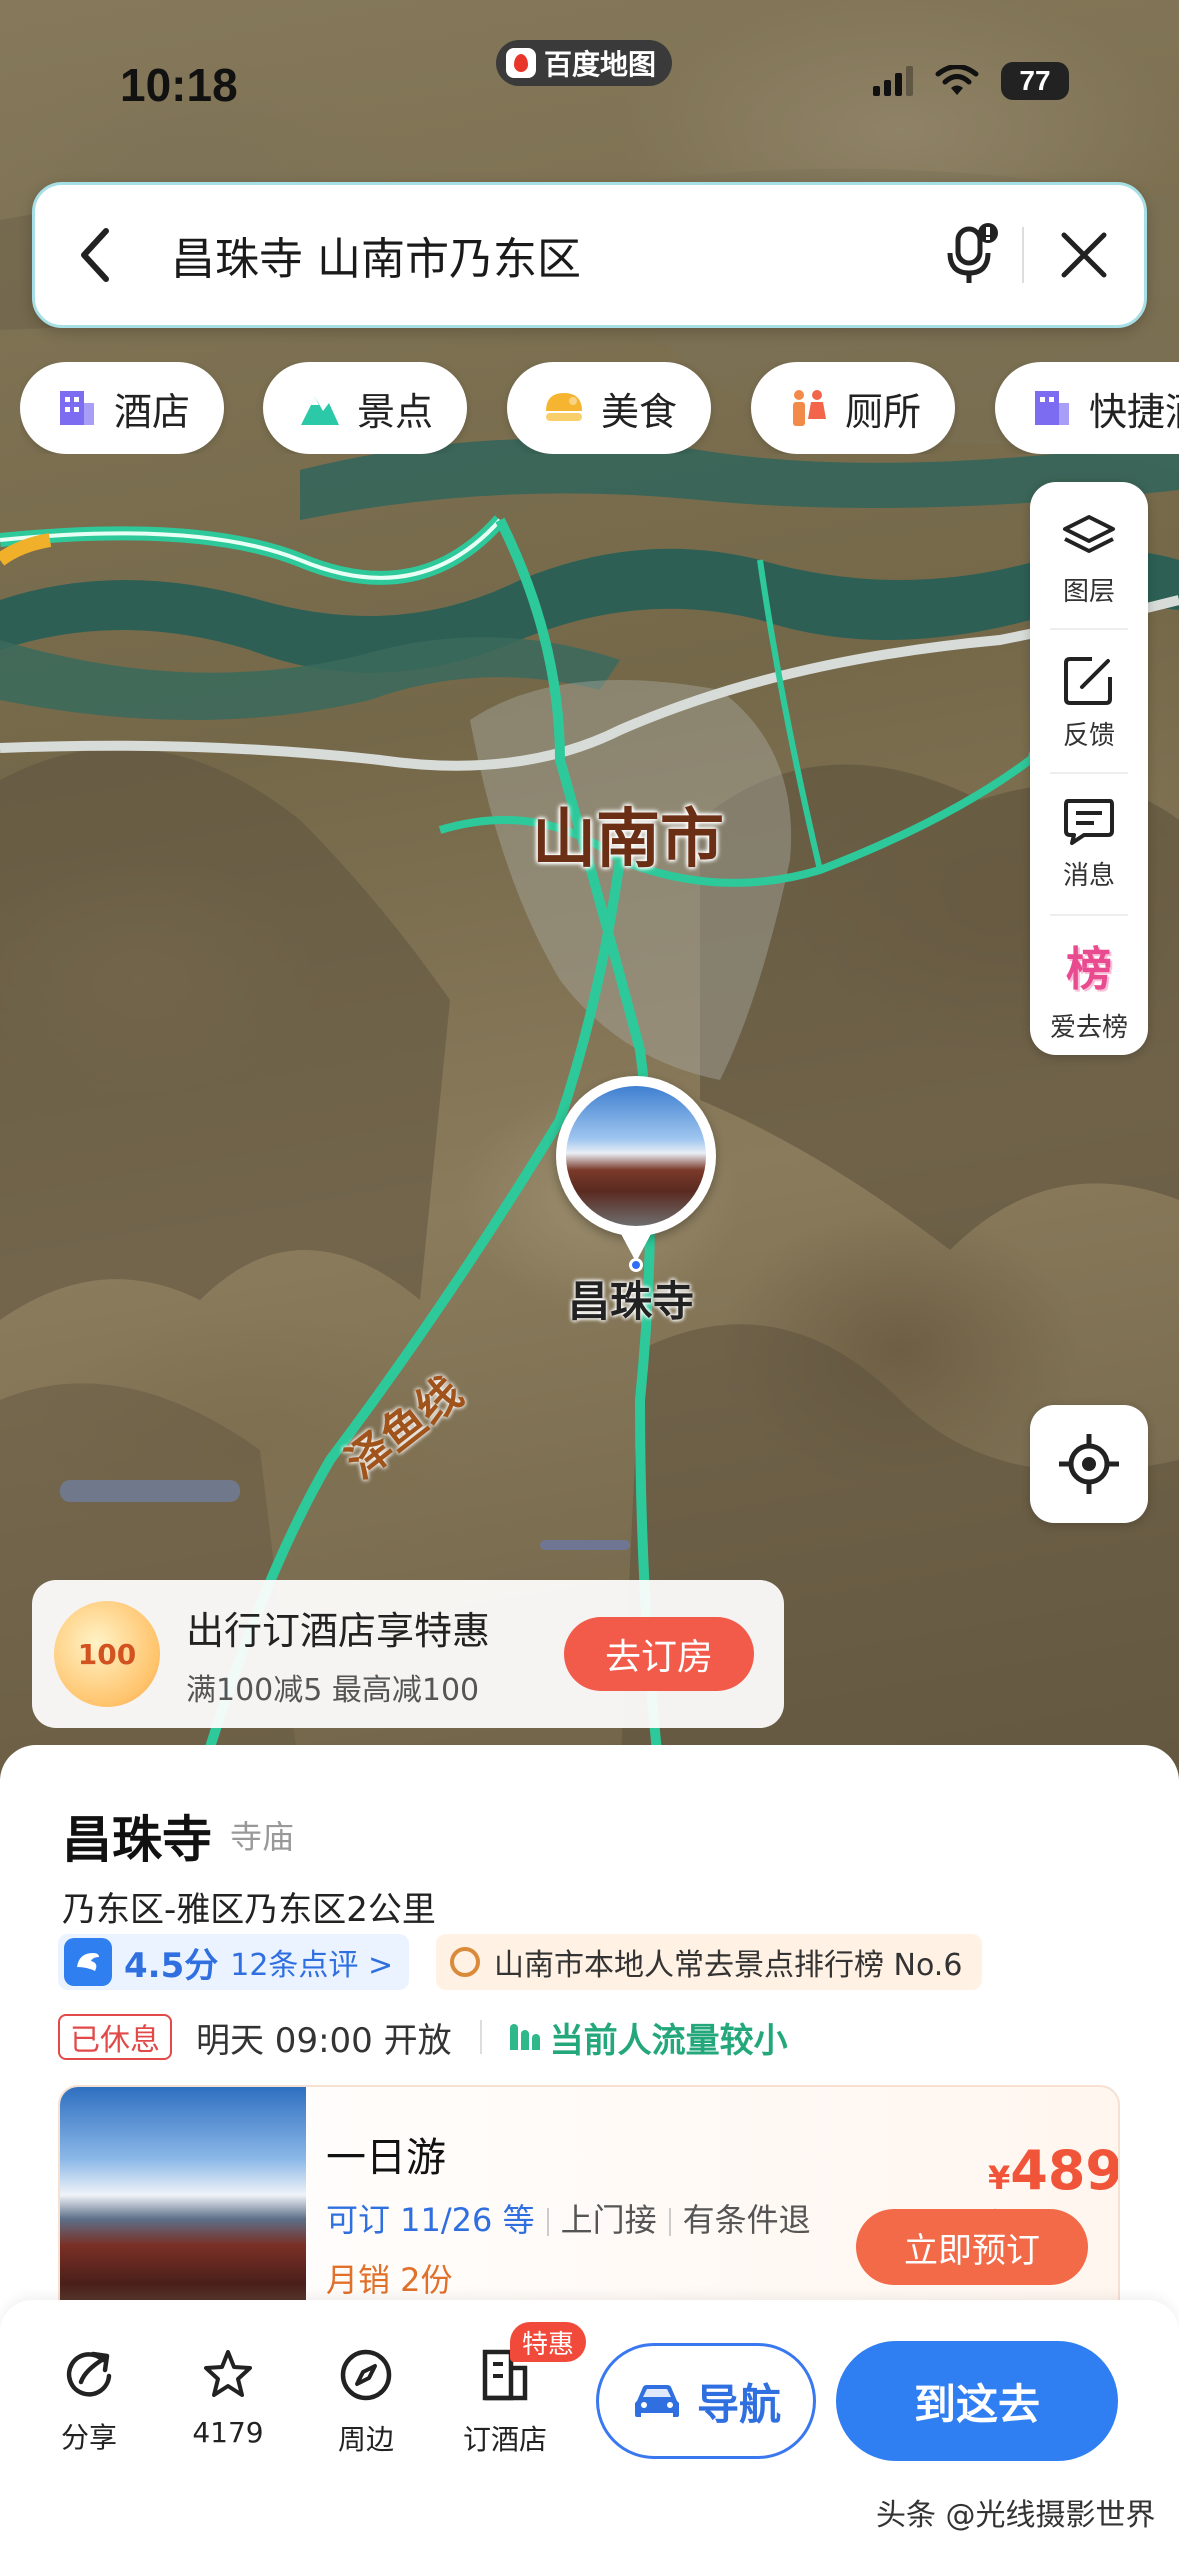  Describe the element at coordinates (1089, 533) in the screenshot. I see `layers-icon` at that location.